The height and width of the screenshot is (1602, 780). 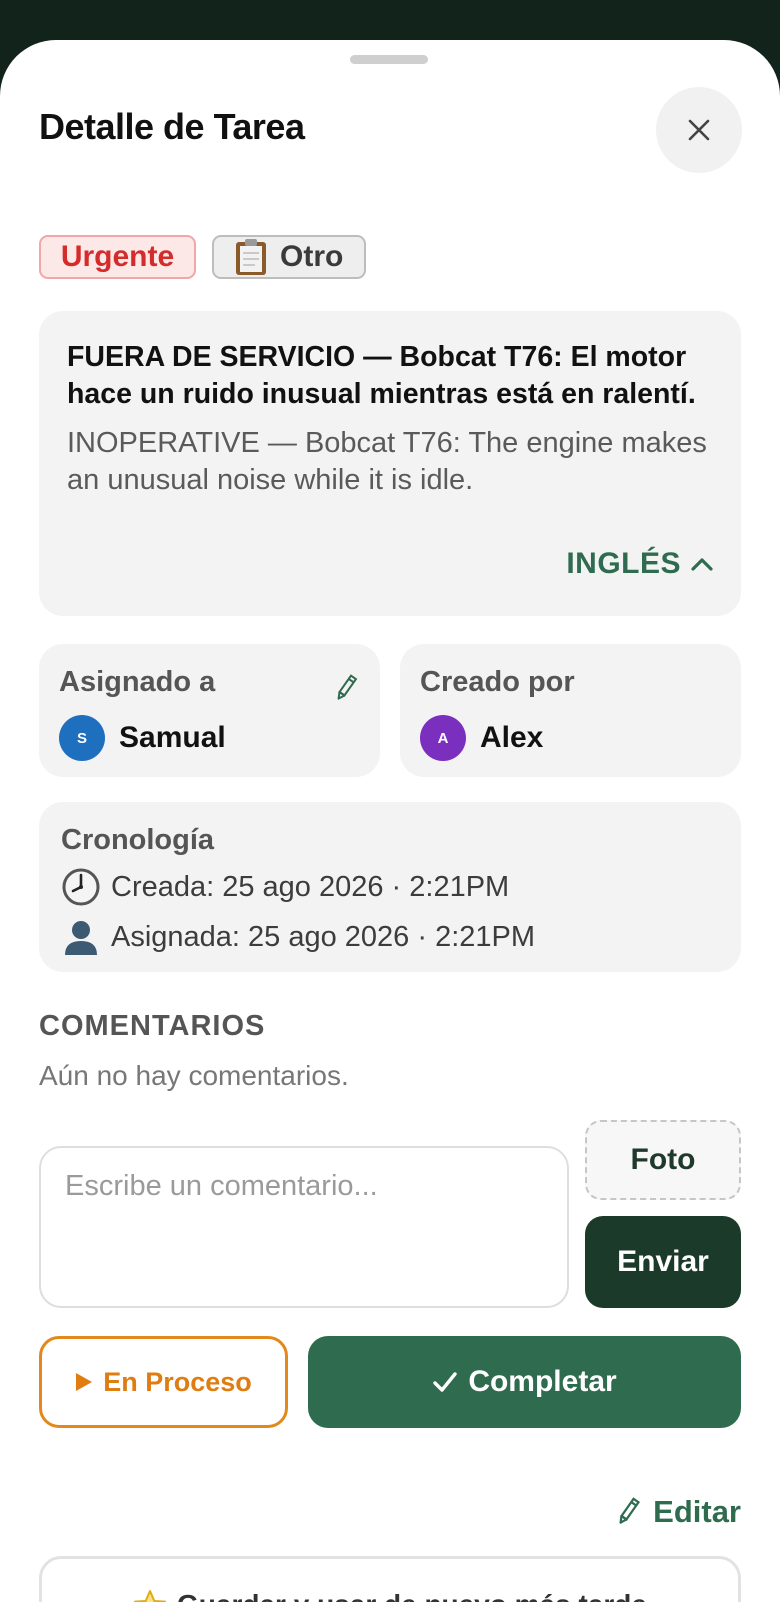 I want to click on timeline-assigned-text: Asignada: 25 ago 2026 · 2:21PM, so click(x=323, y=936).